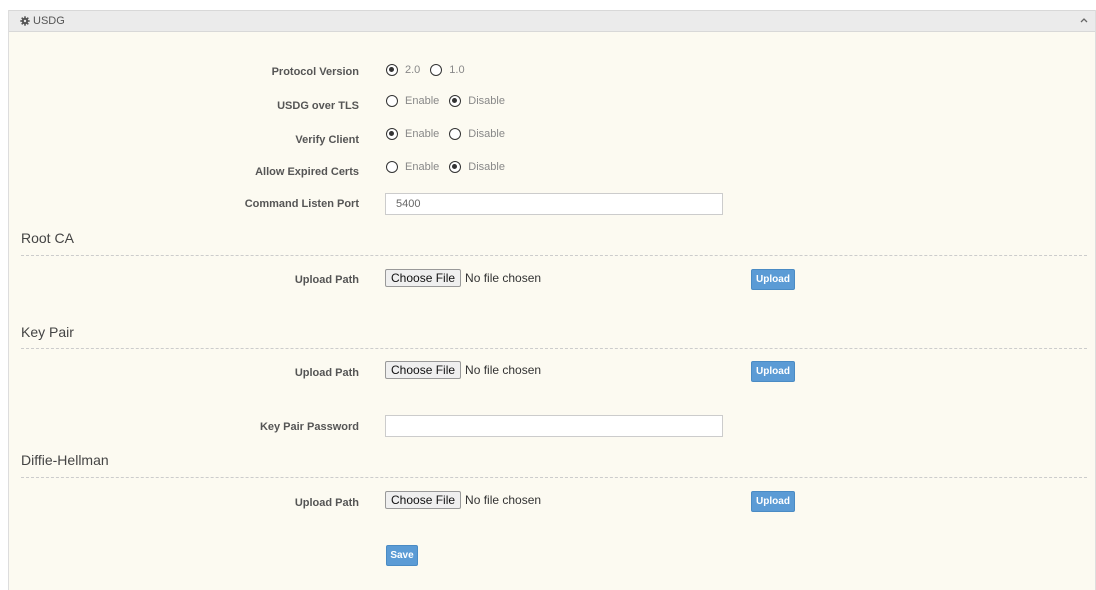  I want to click on protocol-version-radio-group: 2.0 1.0, so click(430, 70).